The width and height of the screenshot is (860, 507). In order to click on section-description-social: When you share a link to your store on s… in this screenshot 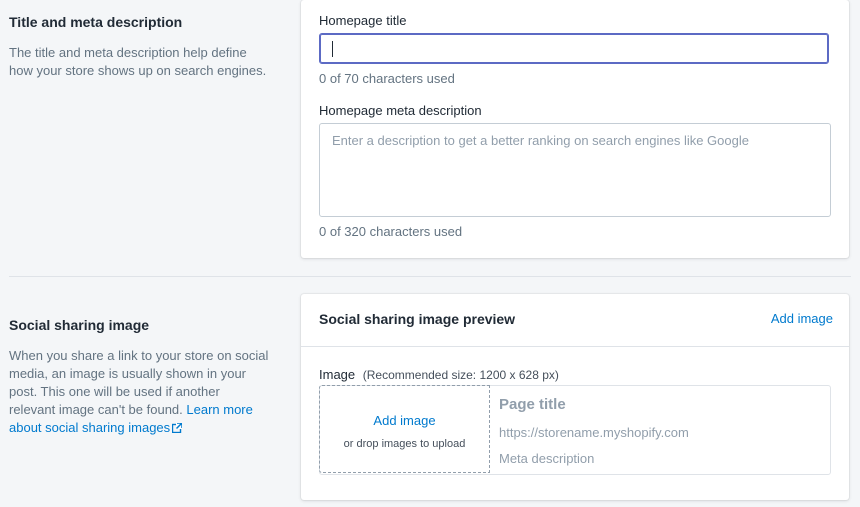, I will do `click(139, 392)`.